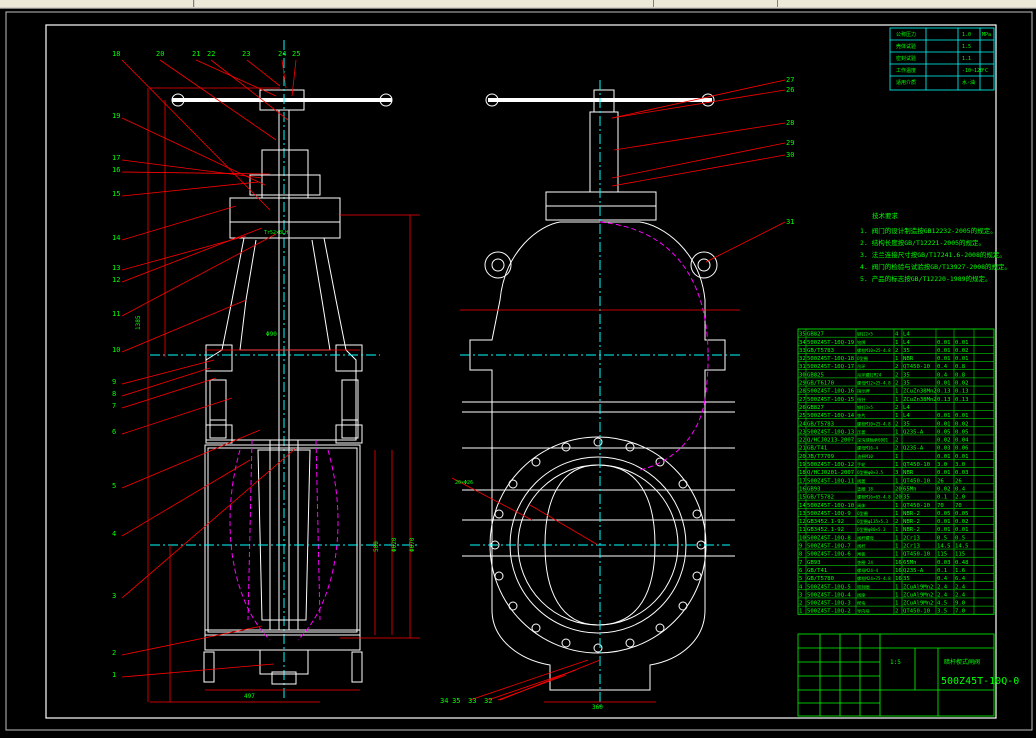 This screenshot has width=1036, height=738. Describe the element at coordinates (918, 587) in the screenshot. I see `bom-cell: ZCuAl9Mn2` at that location.